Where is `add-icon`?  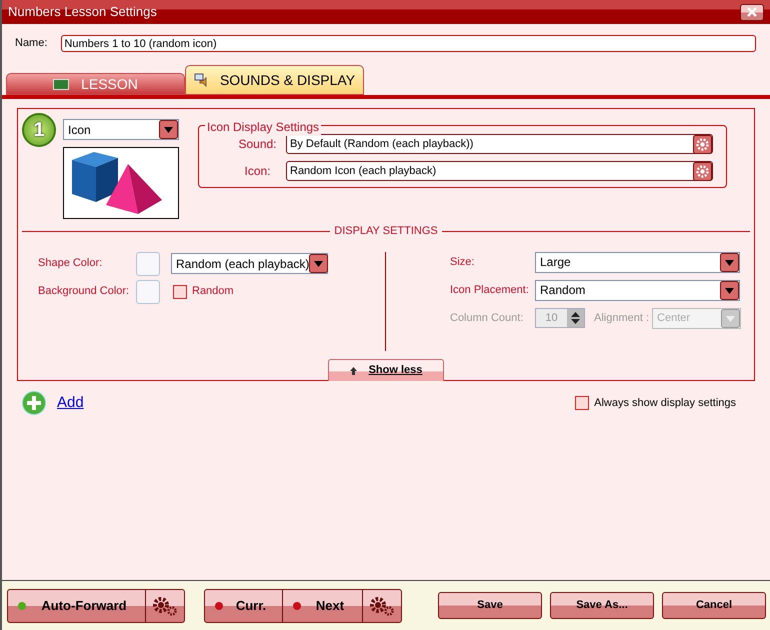 add-icon is located at coordinates (34, 403).